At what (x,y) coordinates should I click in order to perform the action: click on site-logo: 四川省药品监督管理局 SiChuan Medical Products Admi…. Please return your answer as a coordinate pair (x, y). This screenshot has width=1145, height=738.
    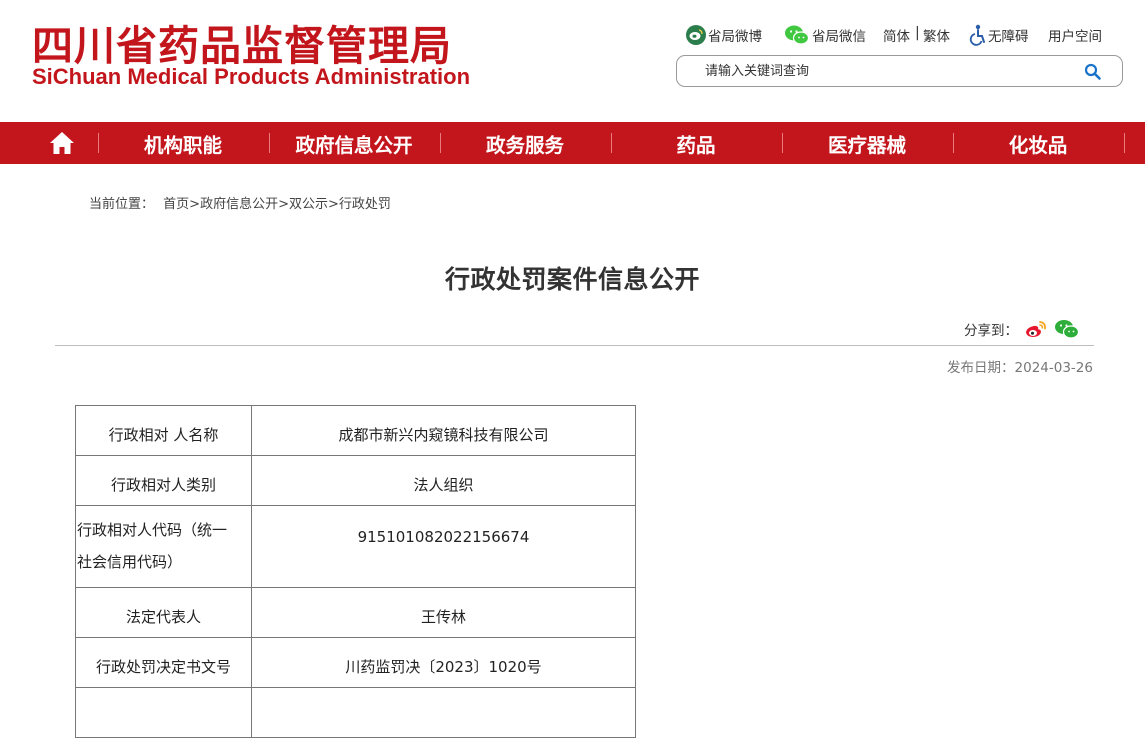
    Looking at the image, I should click on (251, 56).